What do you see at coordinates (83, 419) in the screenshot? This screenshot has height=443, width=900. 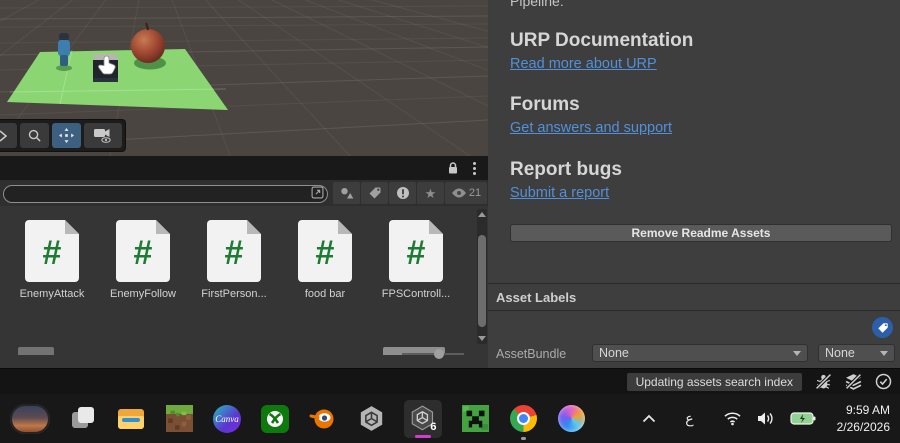 I see `task-view-button` at bounding box center [83, 419].